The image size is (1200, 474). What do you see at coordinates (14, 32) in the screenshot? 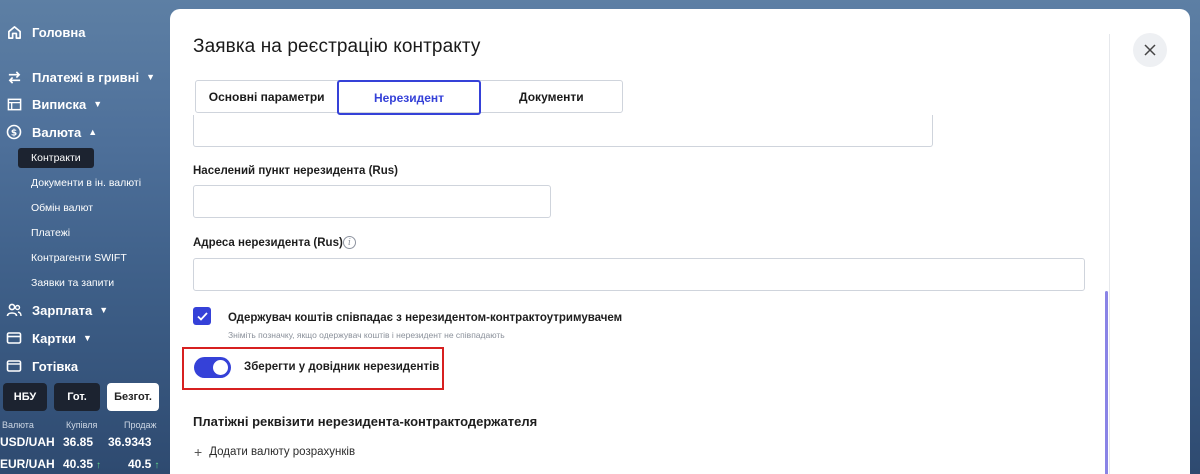
I see `home-icon` at bounding box center [14, 32].